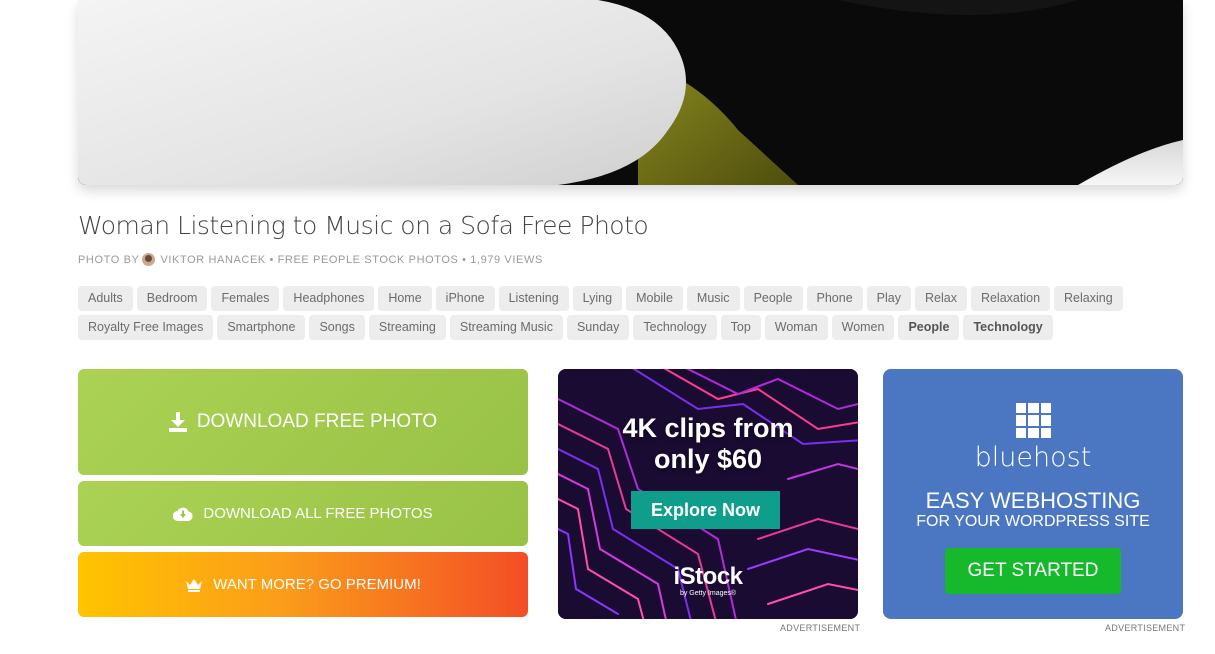 This screenshot has height=654, width=1215. I want to click on author-avatar, so click(149, 259).